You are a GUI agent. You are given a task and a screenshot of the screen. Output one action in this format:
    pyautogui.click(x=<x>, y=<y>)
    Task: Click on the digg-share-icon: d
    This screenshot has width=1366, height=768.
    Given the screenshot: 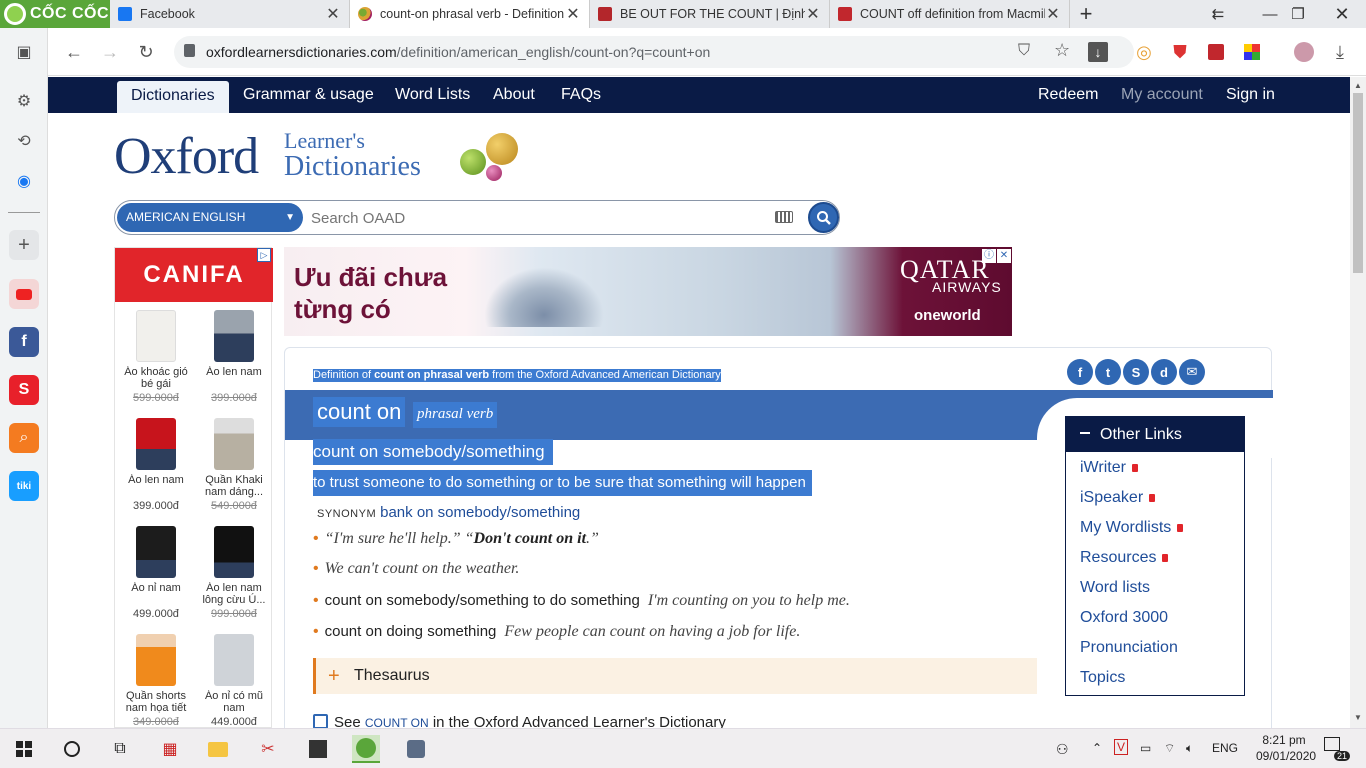 What is the action you would take?
    pyautogui.click(x=1164, y=372)
    